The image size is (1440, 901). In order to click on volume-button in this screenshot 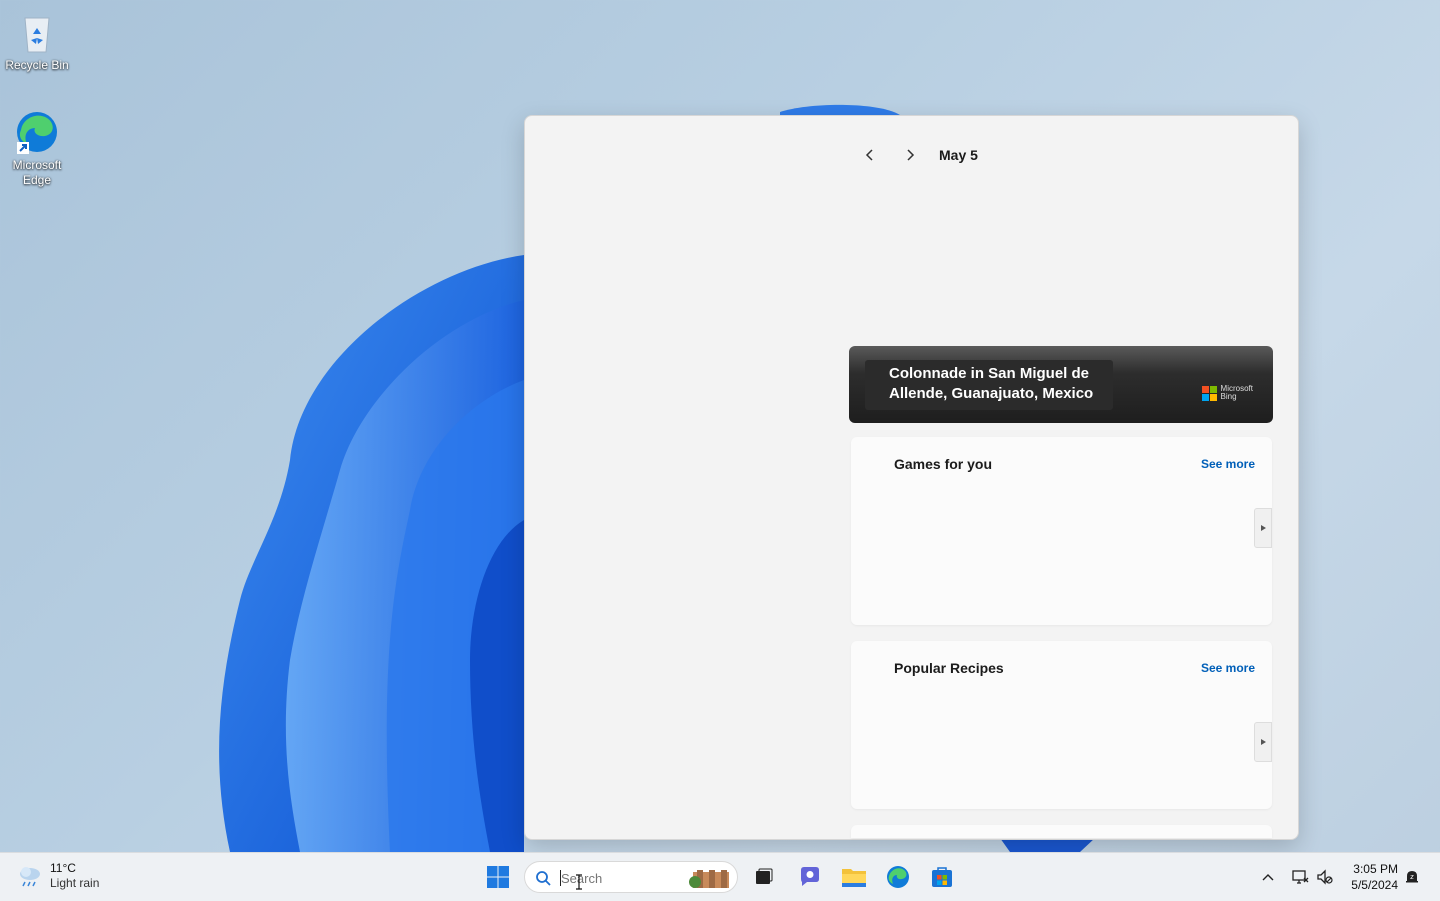, I will do `click(1325, 877)`.